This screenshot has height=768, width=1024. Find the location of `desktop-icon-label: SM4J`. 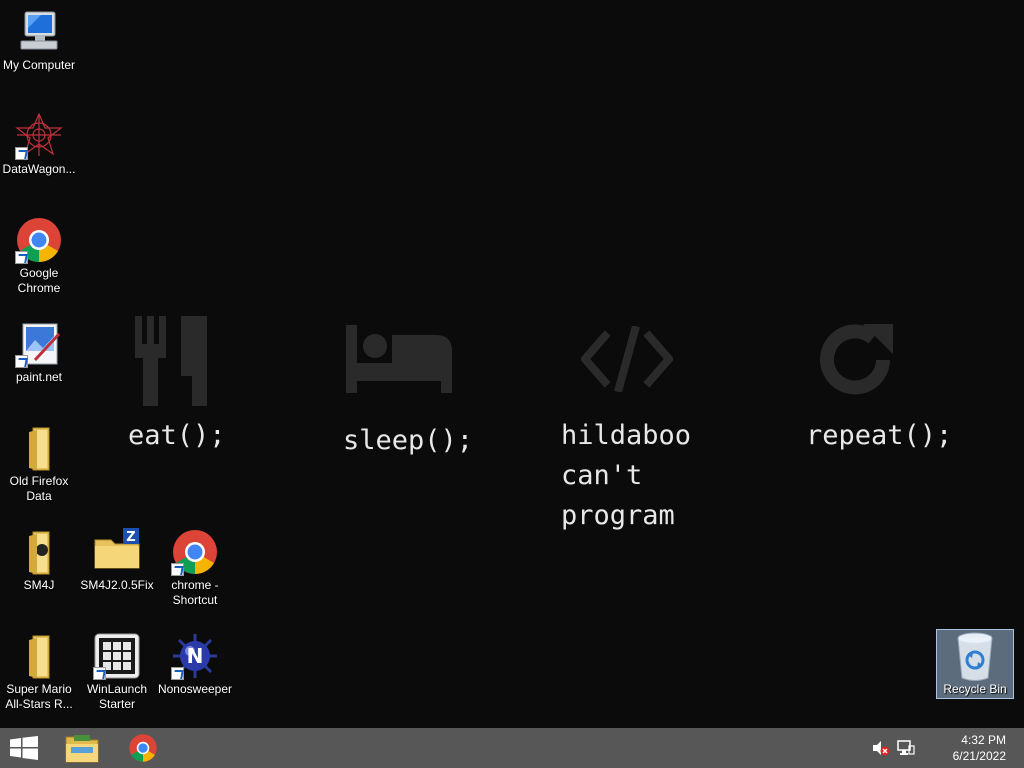

desktop-icon-label: SM4J is located at coordinates (39, 585).